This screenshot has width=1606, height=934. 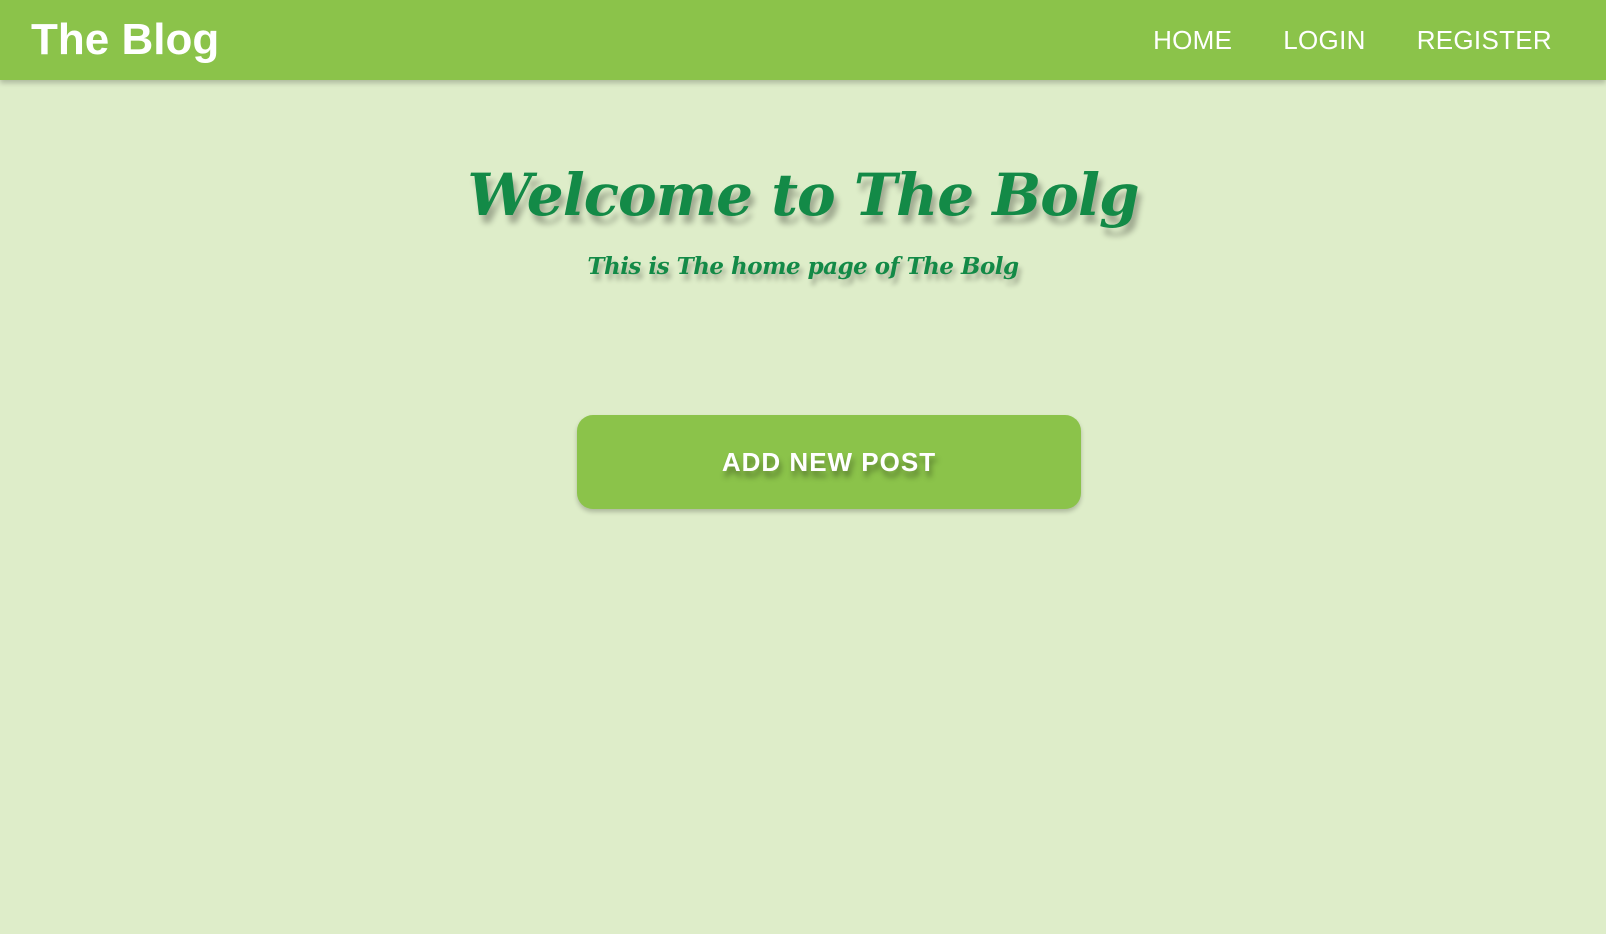 What do you see at coordinates (1324, 40) in the screenshot?
I see `nav-link-login: LOGIN` at bounding box center [1324, 40].